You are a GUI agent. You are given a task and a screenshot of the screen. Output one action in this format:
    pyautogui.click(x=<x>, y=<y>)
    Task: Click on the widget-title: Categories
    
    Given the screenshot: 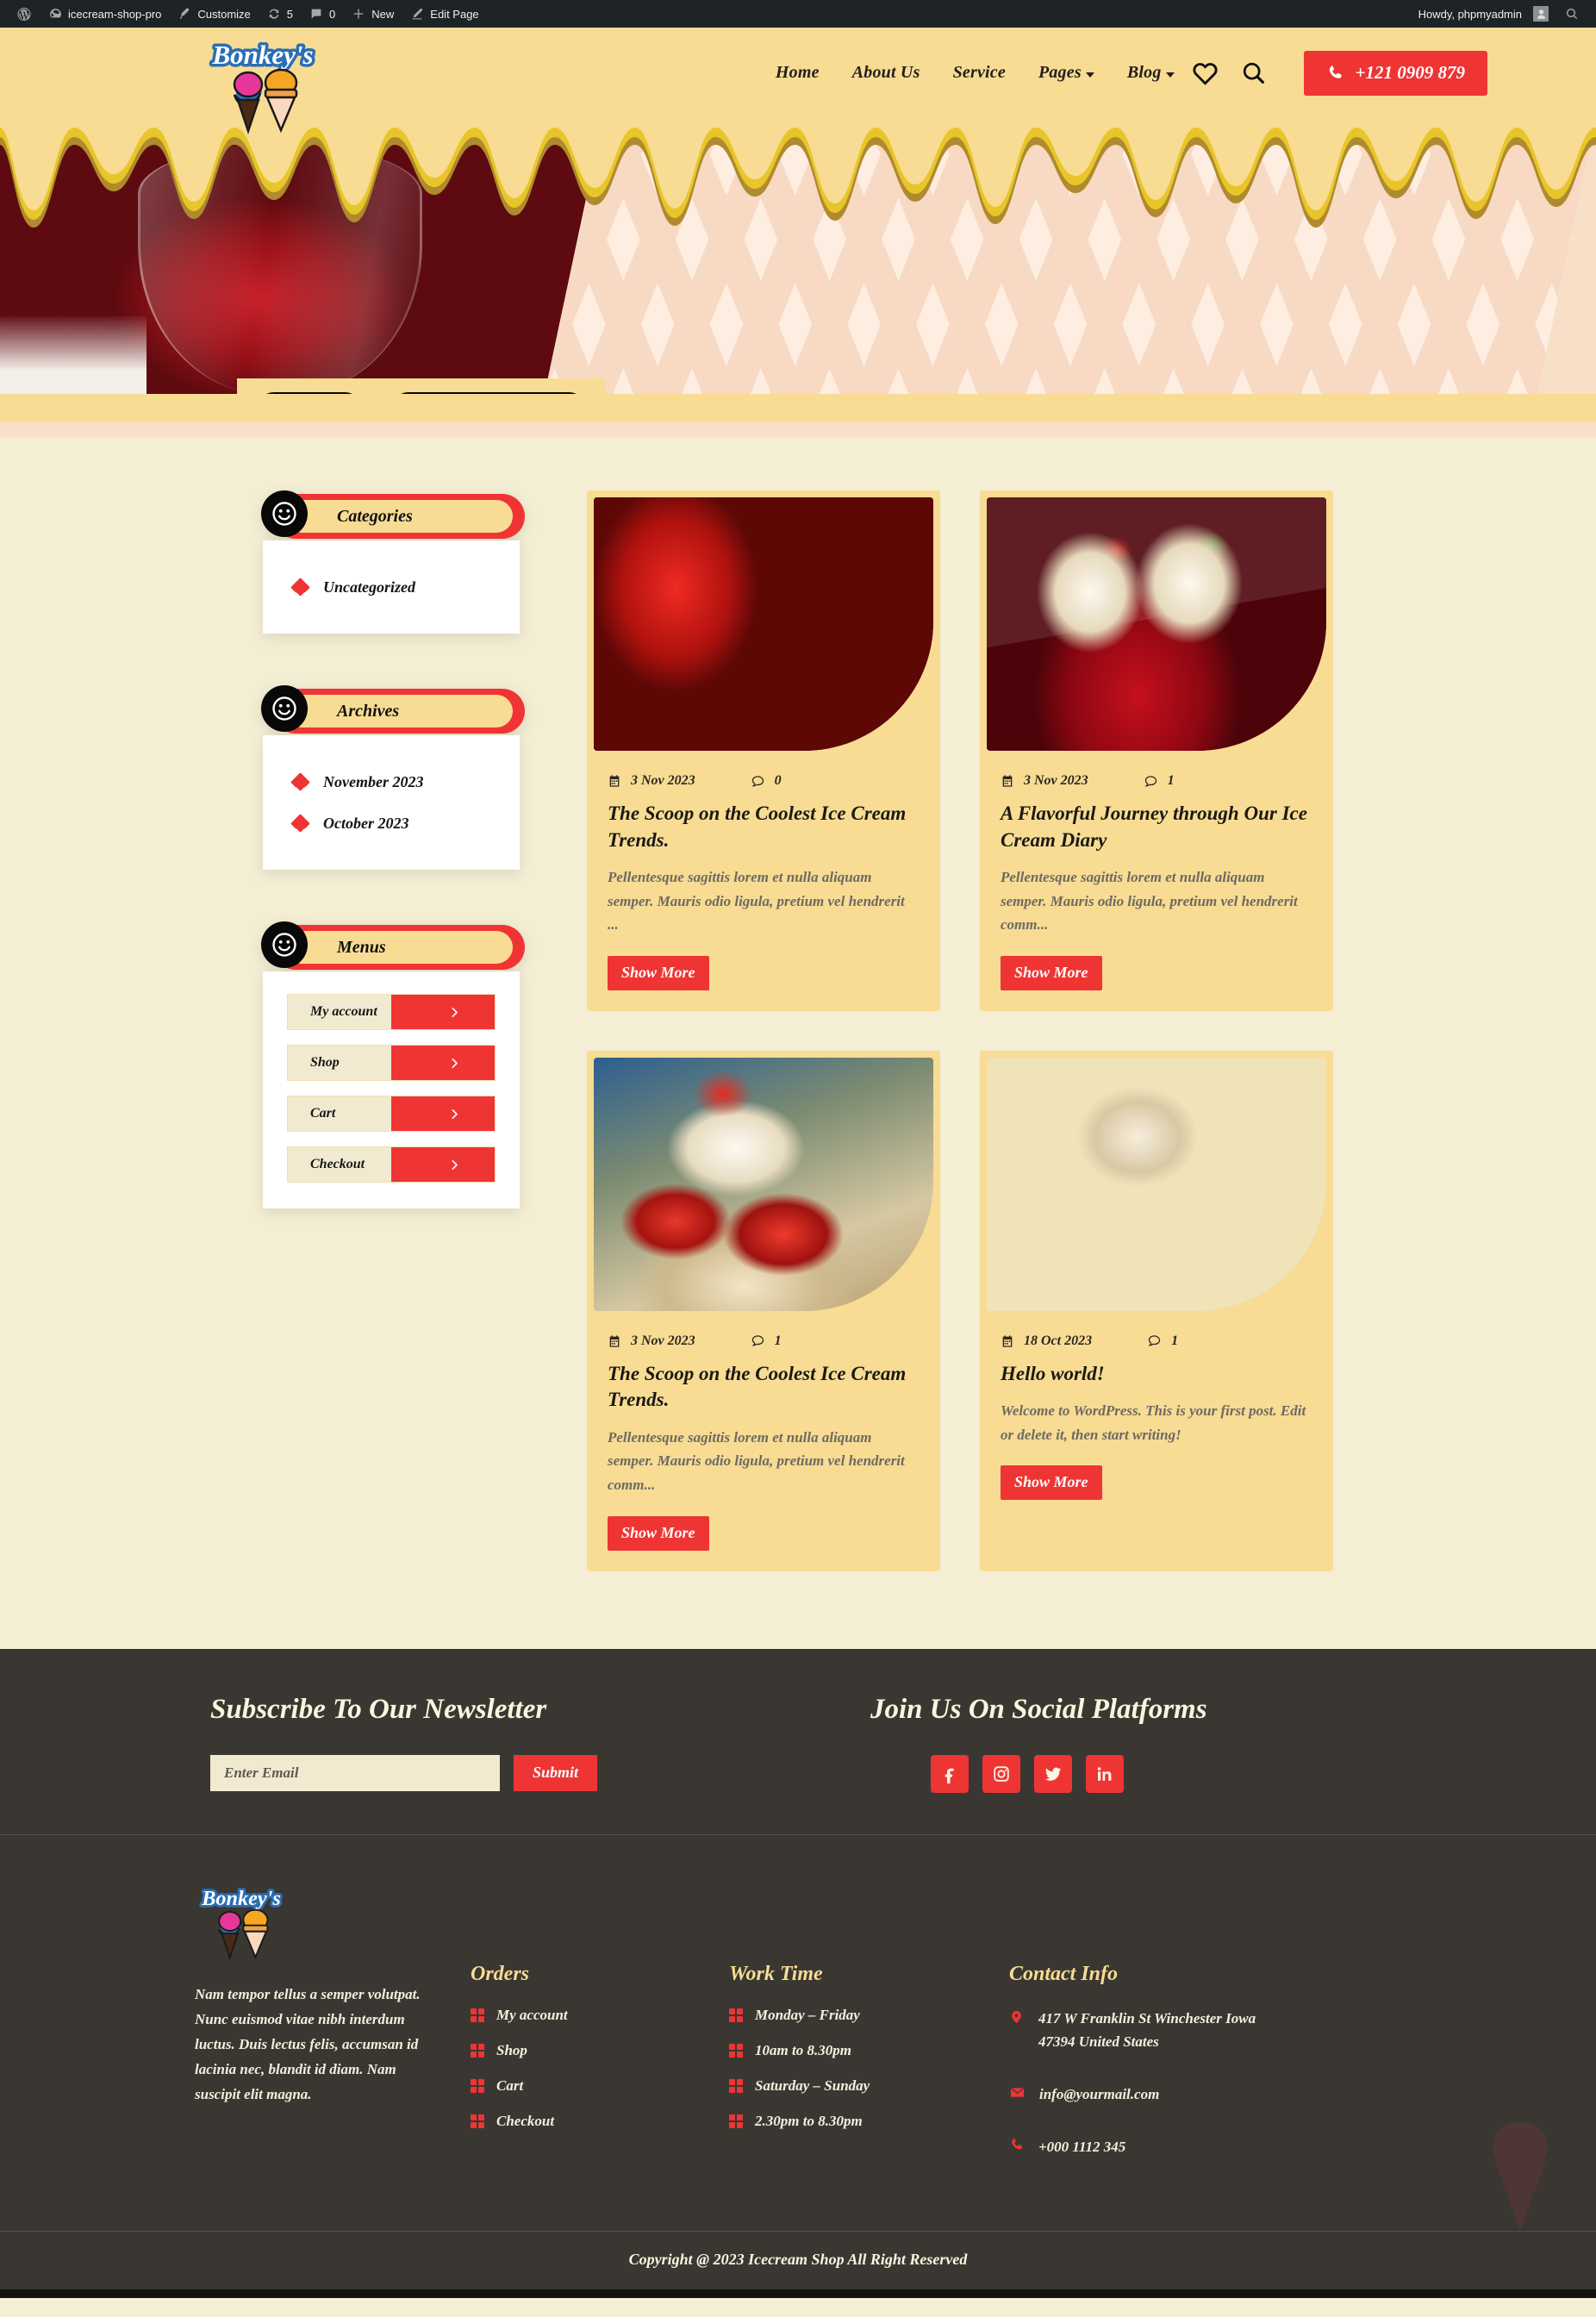 What is the action you would take?
    pyautogui.click(x=375, y=516)
    